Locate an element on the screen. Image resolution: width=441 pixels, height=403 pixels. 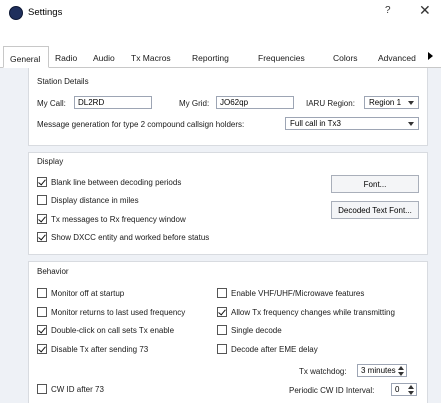
tab-frequencies: Frequencies is located at coordinates (281, 58).